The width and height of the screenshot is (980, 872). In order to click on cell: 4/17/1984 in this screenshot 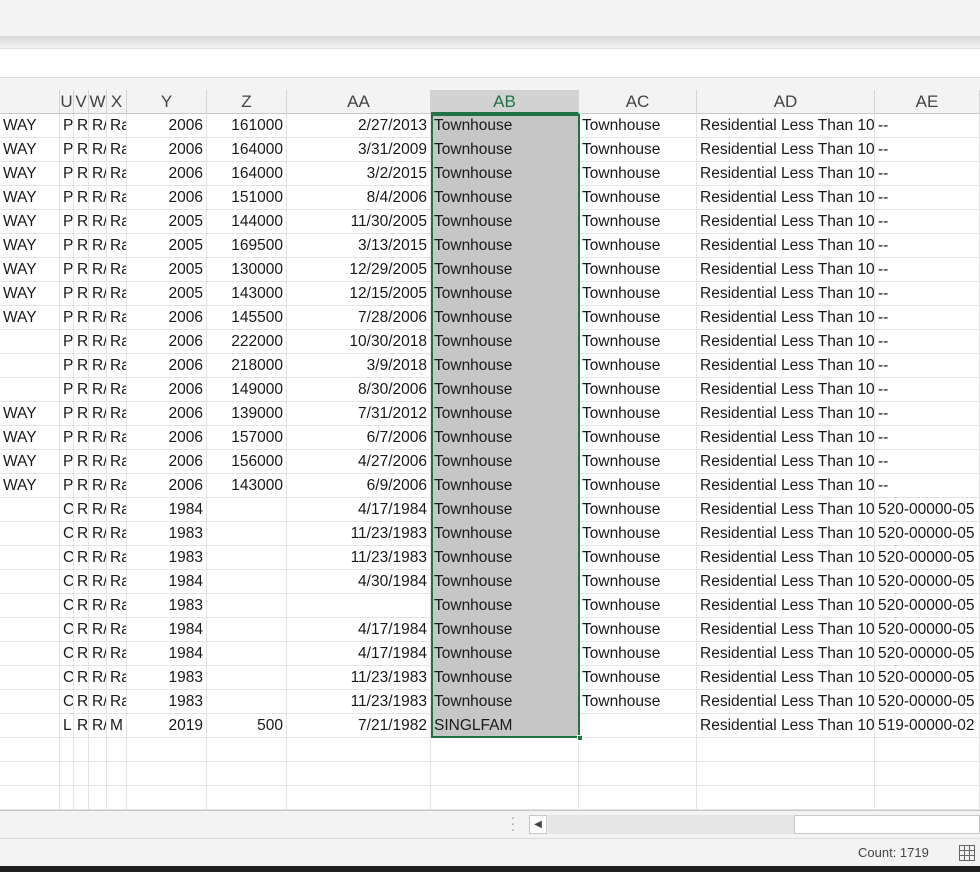, I will do `click(359, 654)`.